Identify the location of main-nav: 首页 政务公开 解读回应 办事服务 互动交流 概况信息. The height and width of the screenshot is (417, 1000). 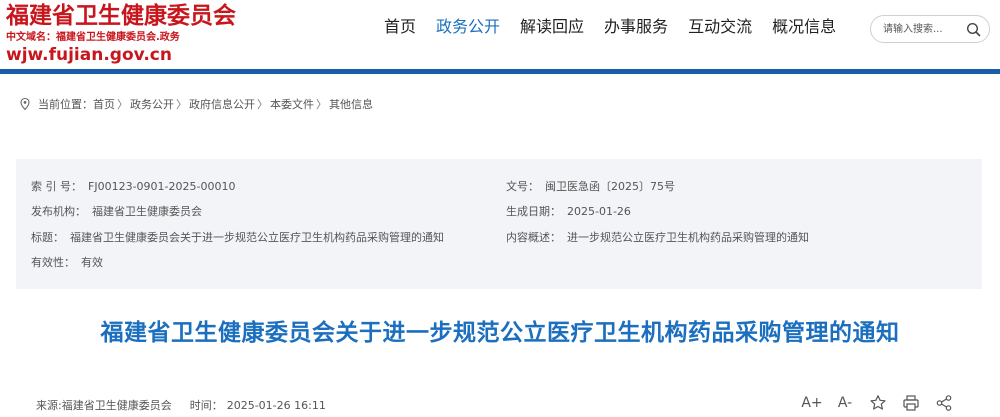
(610, 27).